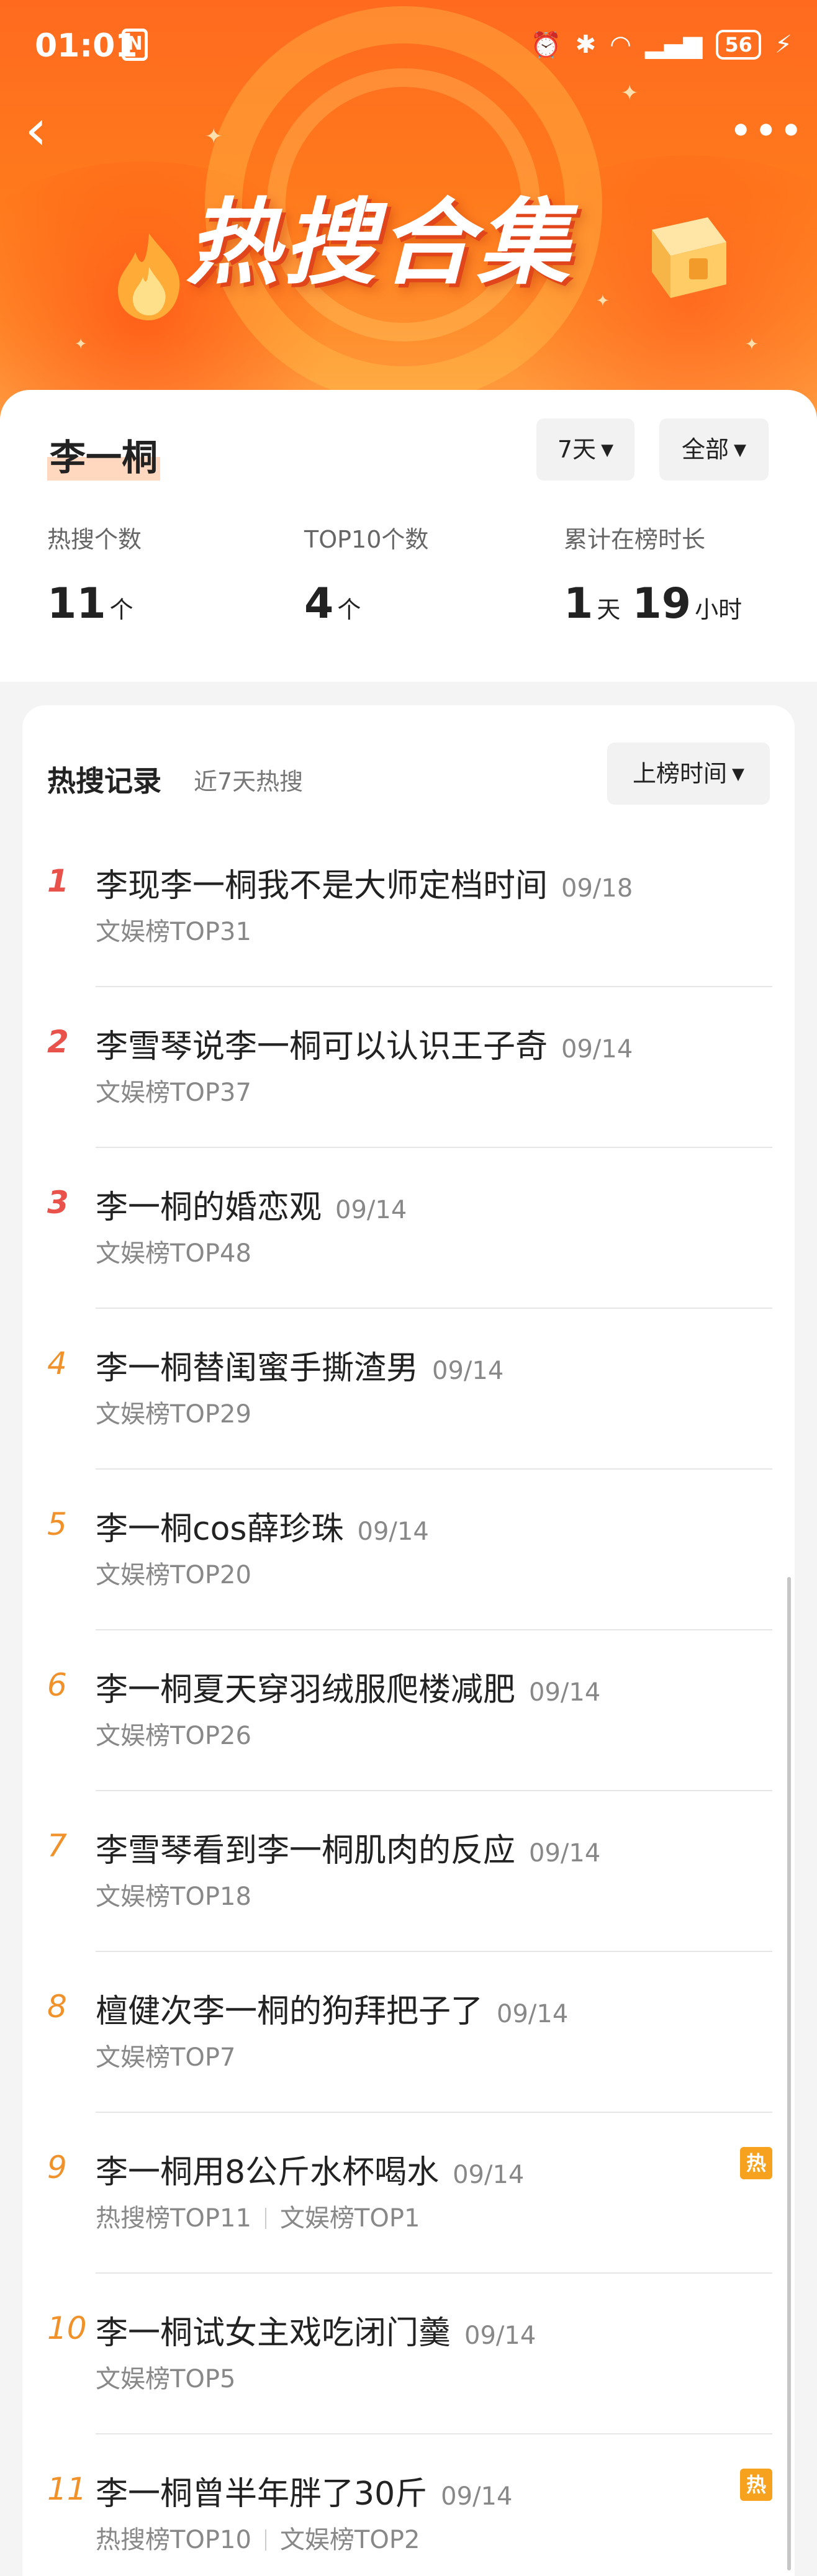 Image resolution: width=817 pixels, height=2576 pixels. I want to click on item-rank-tag: 文娱榜TOP29, so click(173, 1414).